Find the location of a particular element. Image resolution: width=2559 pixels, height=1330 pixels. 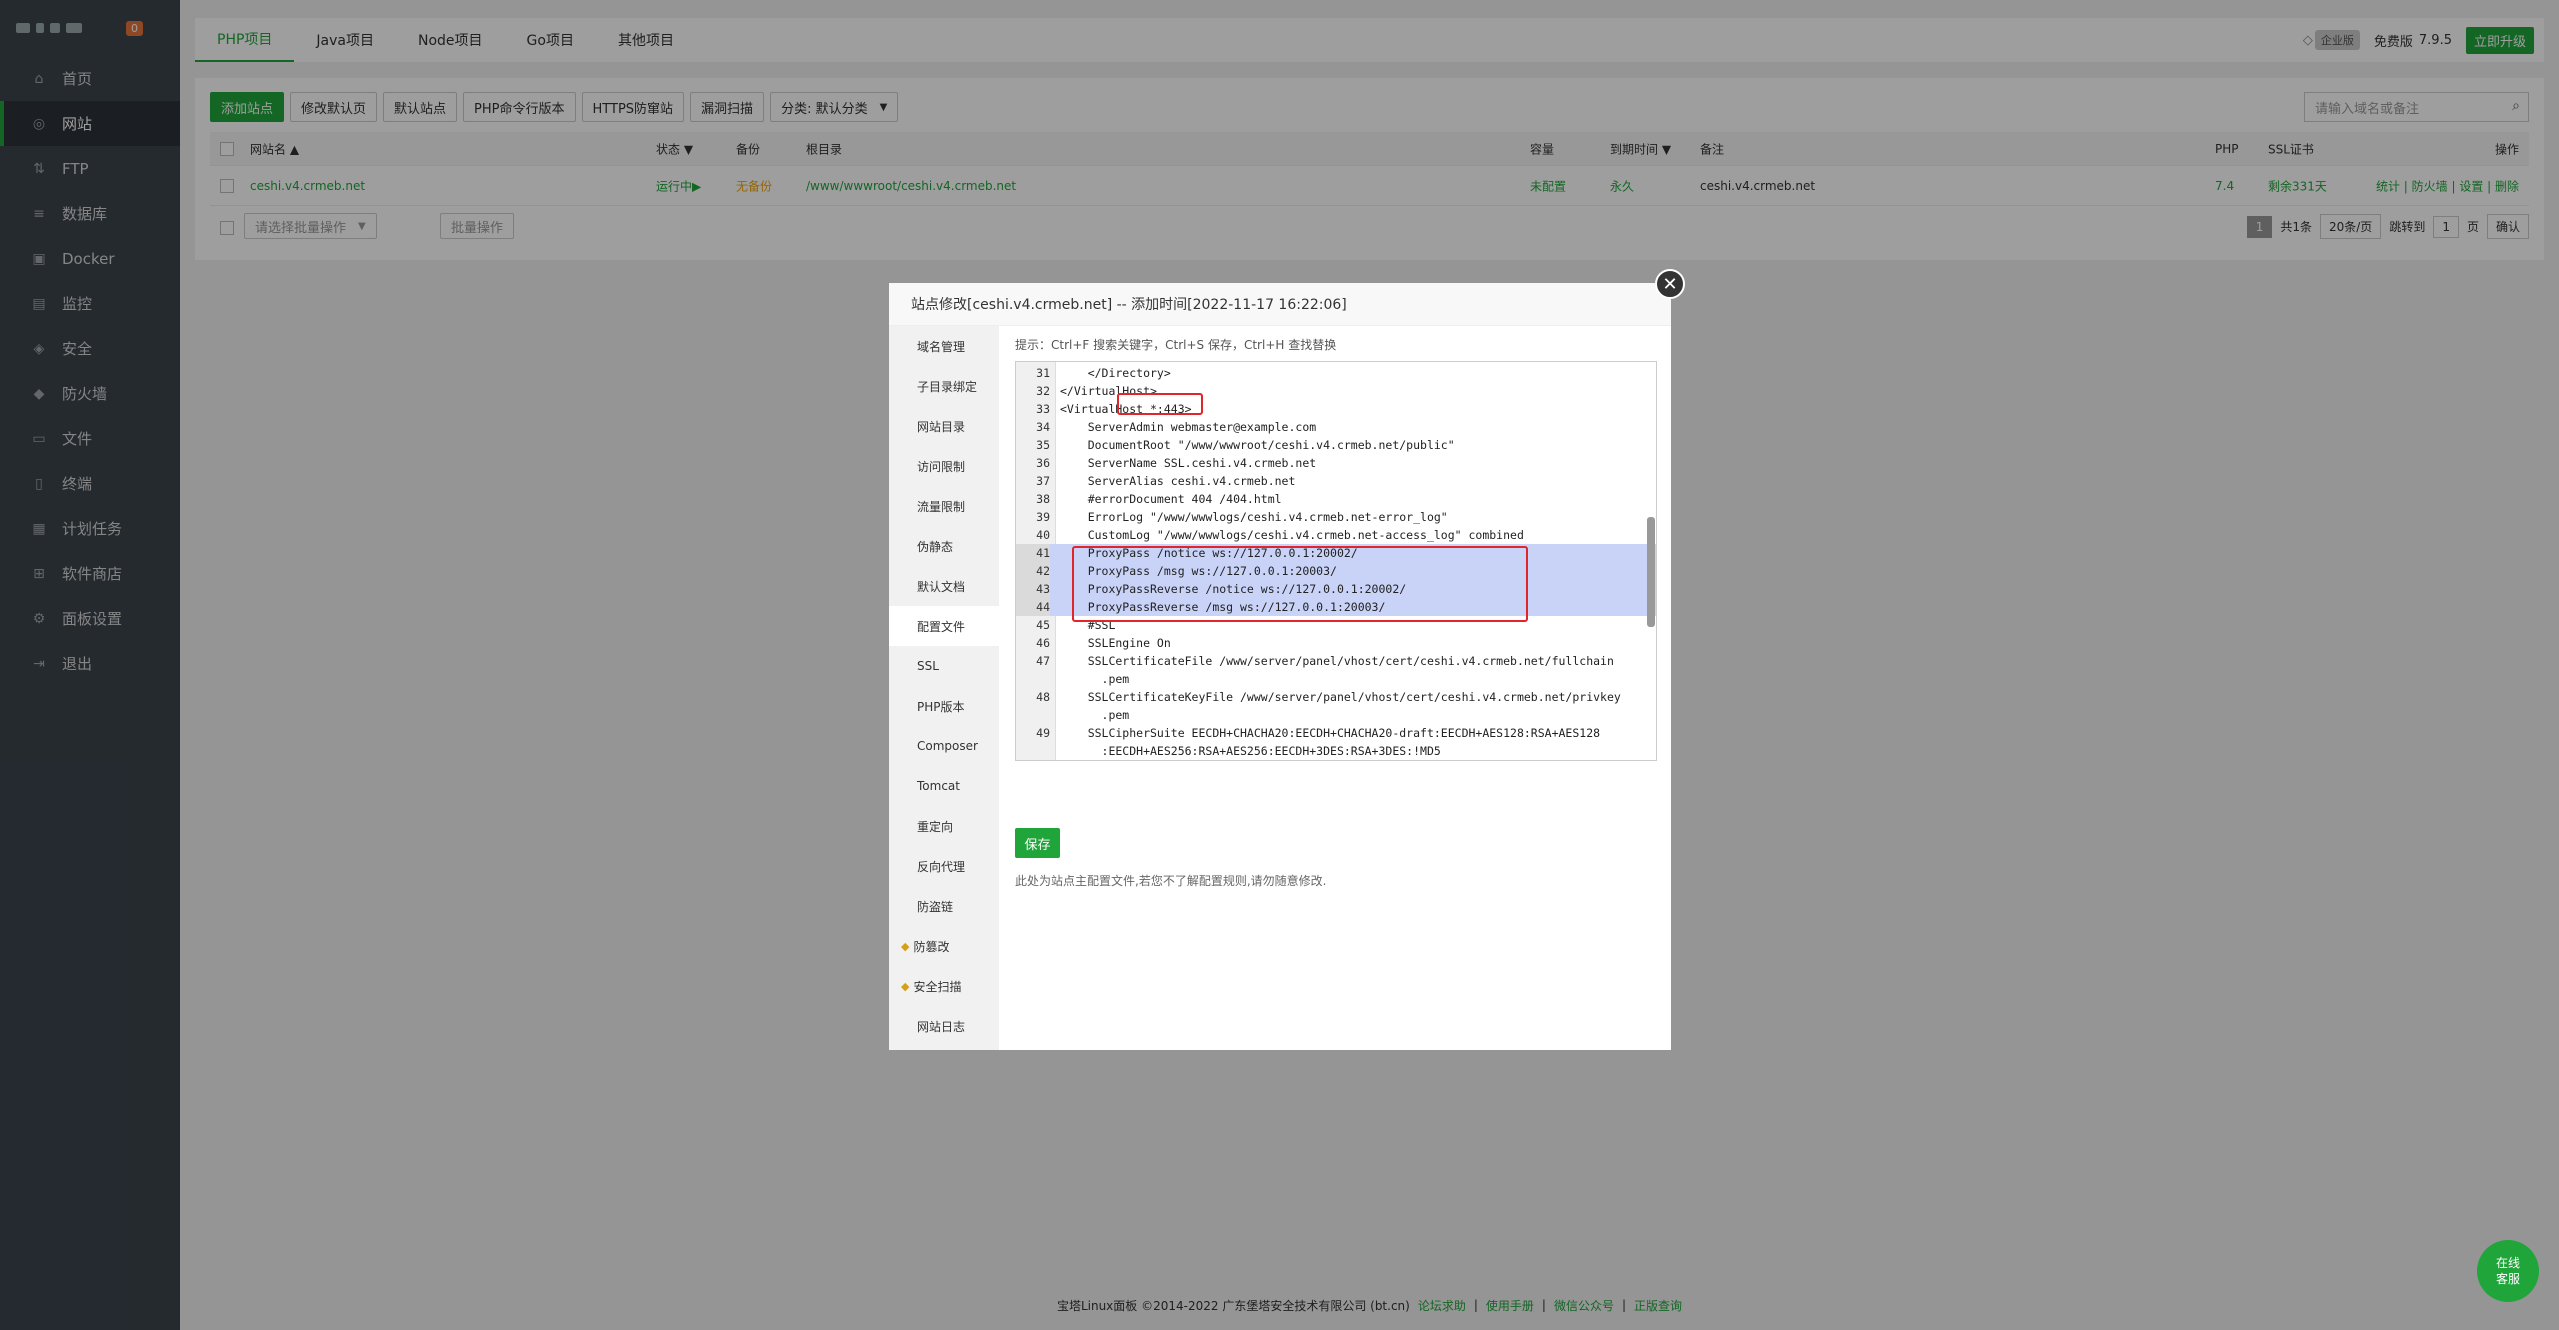

dialog-menu-item-12: 重定向 is located at coordinates (944, 826).